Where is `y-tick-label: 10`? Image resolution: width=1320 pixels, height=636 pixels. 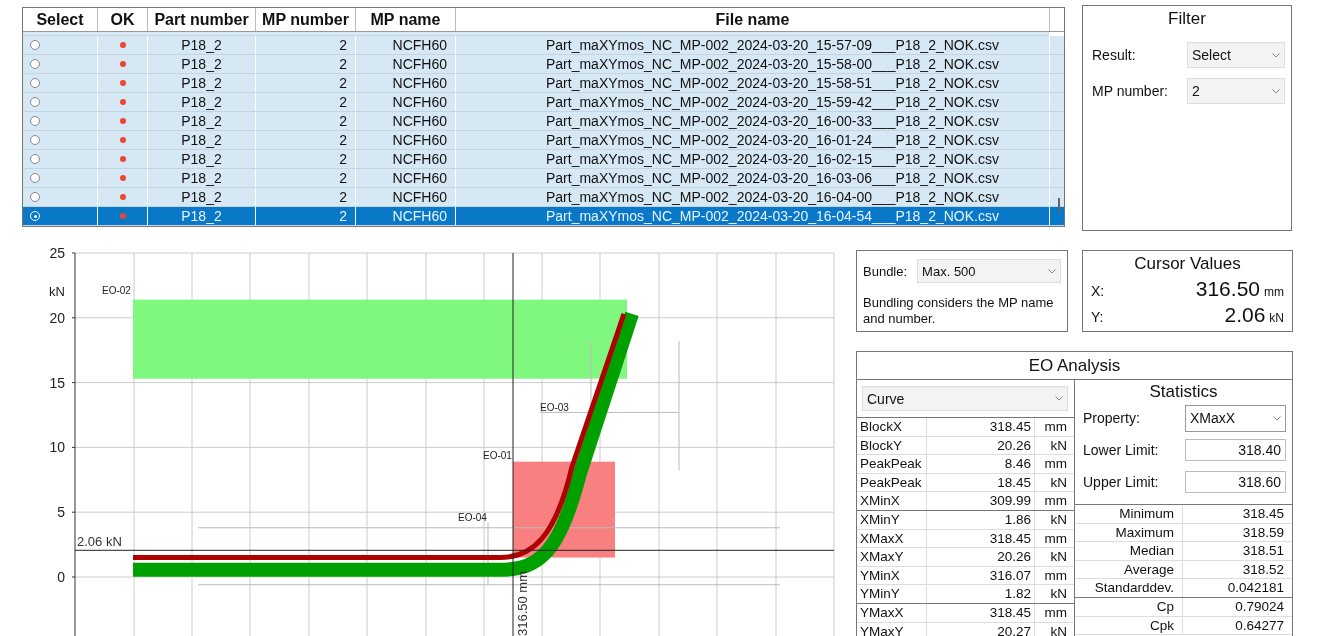 y-tick-label: 10 is located at coordinates (57, 447).